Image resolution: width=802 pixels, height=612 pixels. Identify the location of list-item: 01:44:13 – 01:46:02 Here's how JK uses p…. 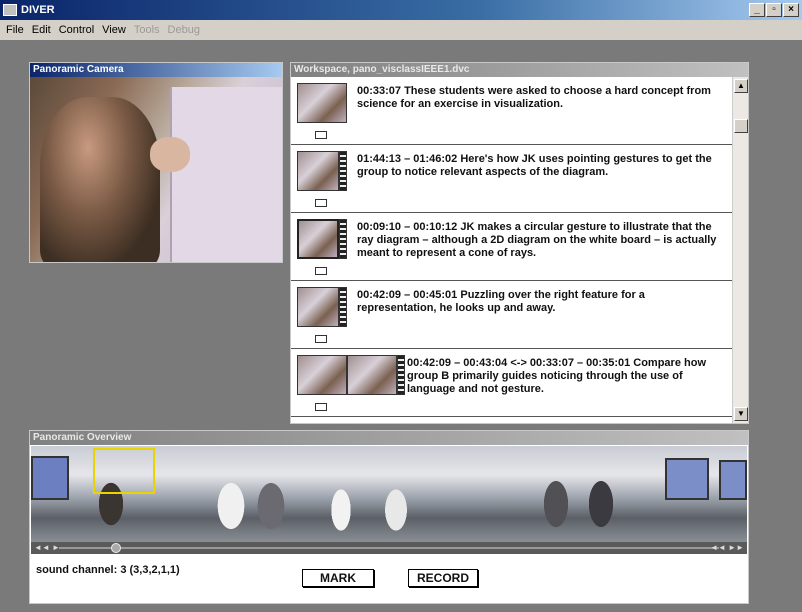
(511, 179).